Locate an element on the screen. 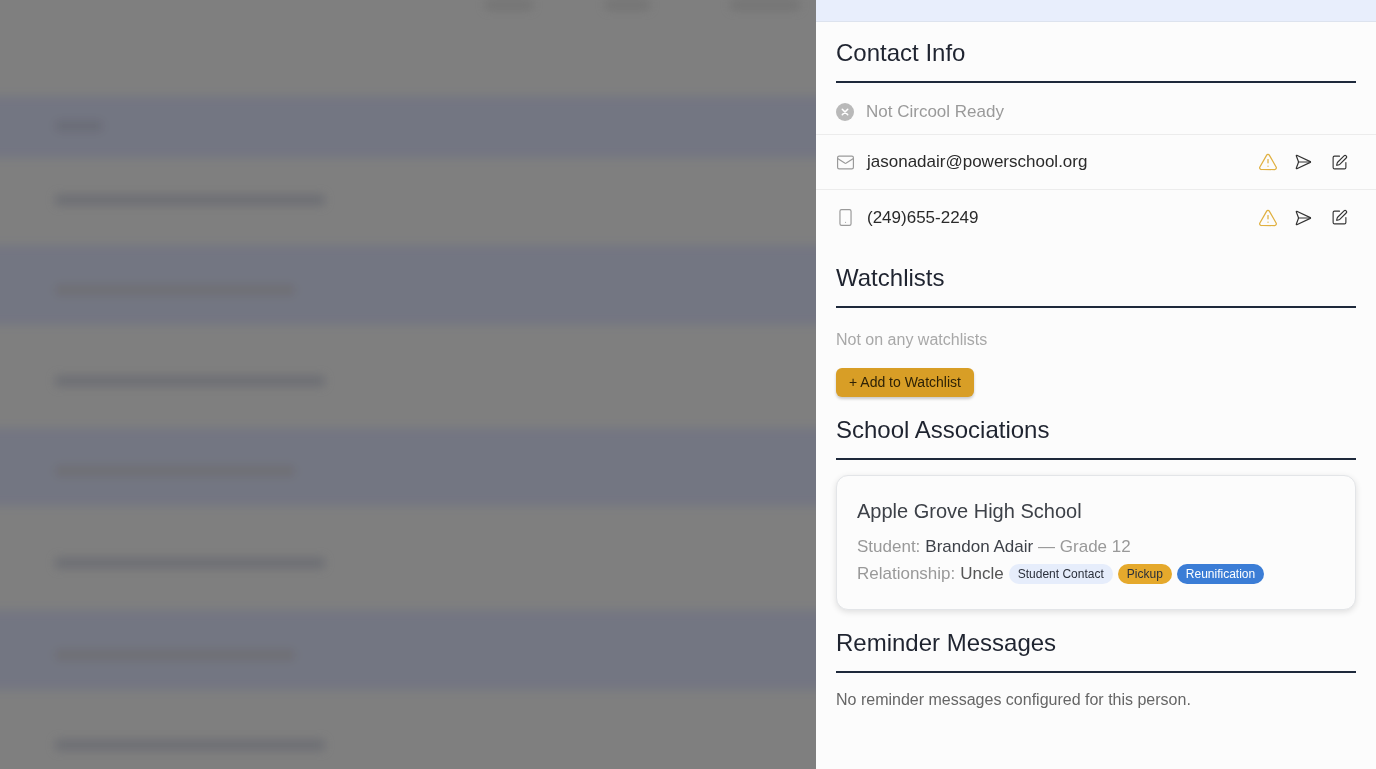  relationship-value: Uncle is located at coordinates (982, 574).